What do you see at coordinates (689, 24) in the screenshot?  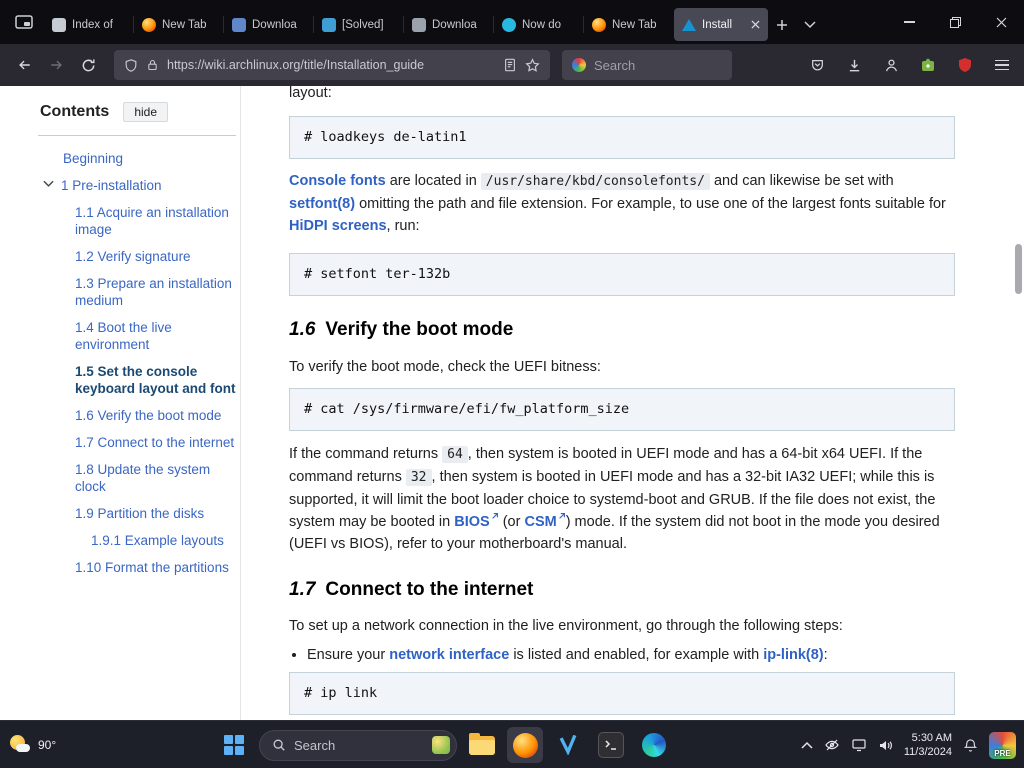 I see `archlinux-favicon` at bounding box center [689, 24].